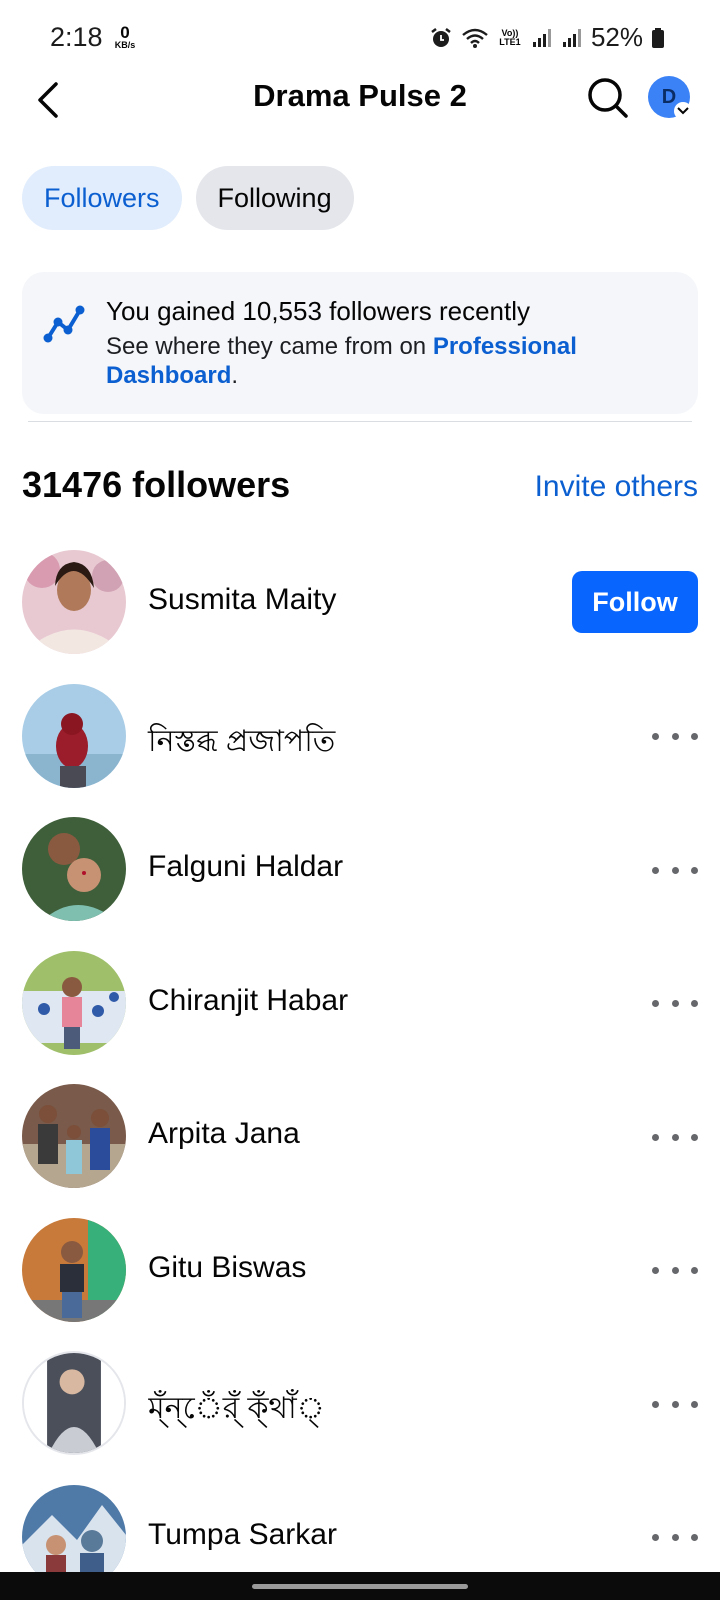 The height and width of the screenshot is (1613, 720). I want to click on battery-icon, so click(658, 38).